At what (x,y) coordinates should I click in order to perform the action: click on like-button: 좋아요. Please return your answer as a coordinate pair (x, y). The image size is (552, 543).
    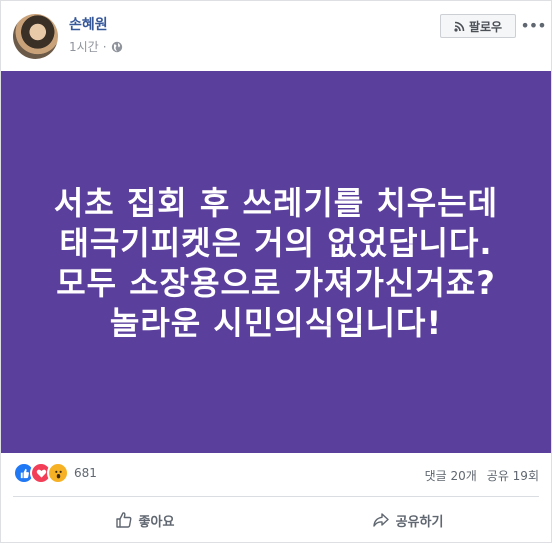
    Looking at the image, I should click on (144, 520).